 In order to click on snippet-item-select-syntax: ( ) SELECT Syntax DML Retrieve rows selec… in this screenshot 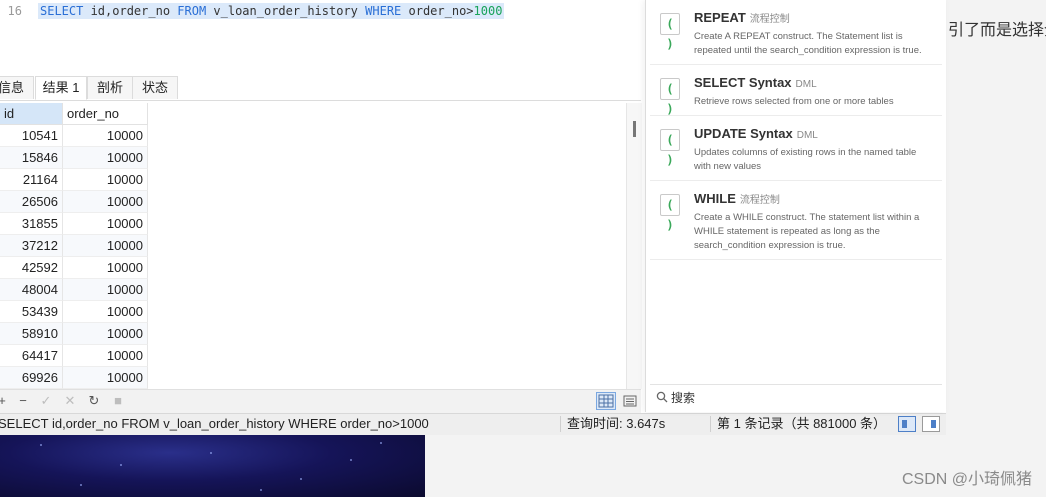, I will do `click(796, 90)`.